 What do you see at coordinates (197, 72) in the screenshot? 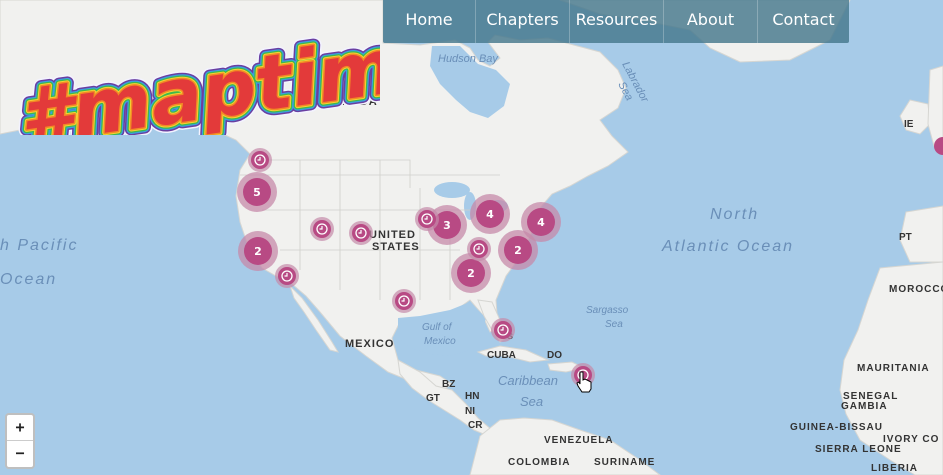
I see `logo-text: #maptime!` at bounding box center [197, 72].